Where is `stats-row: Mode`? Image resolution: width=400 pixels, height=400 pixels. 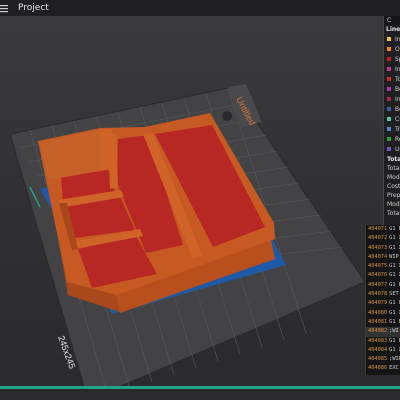 stats-row: Mode is located at coordinates (393, 204).